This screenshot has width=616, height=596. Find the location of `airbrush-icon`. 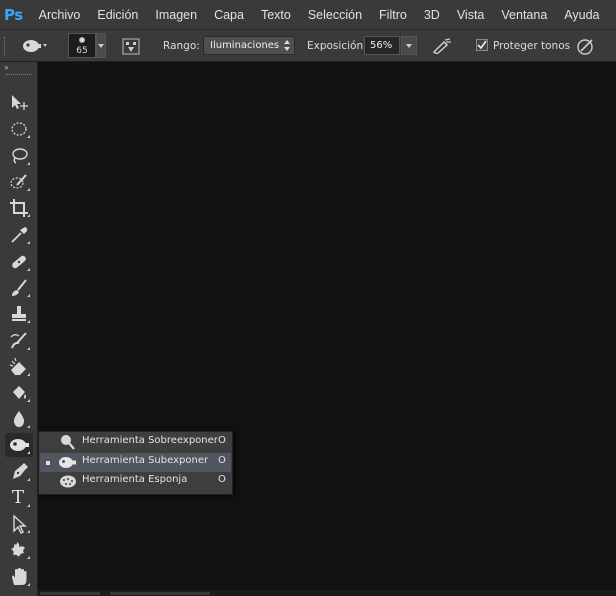

airbrush-icon is located at coordinates (442, 46).